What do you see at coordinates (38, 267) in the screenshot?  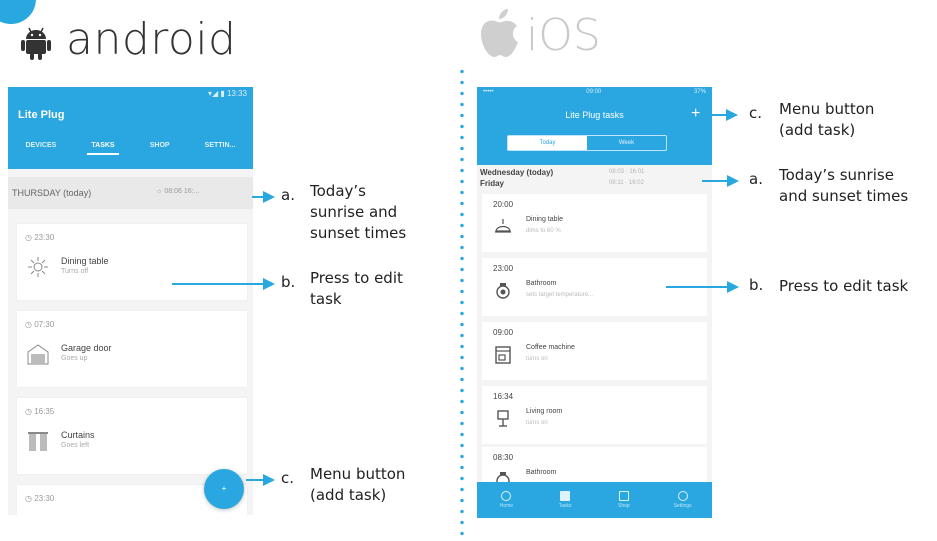 I see `lamp-icon` at bounding box center [38, 267].